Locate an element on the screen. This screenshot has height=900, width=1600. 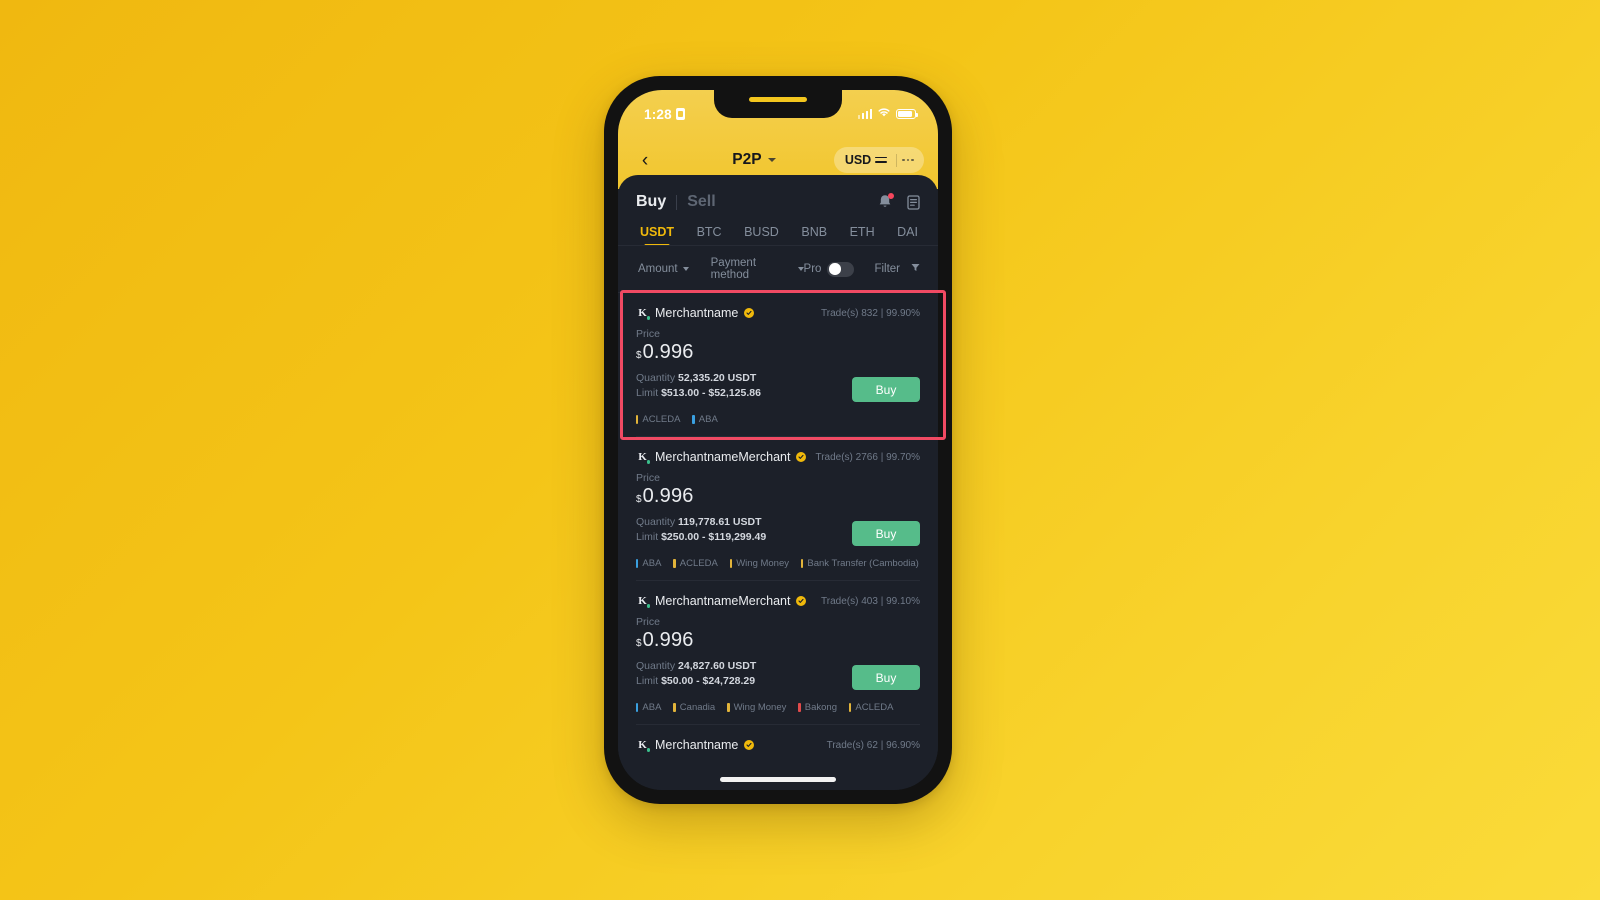
coin-tab-3: BNB is located at coordinates (814, 235).